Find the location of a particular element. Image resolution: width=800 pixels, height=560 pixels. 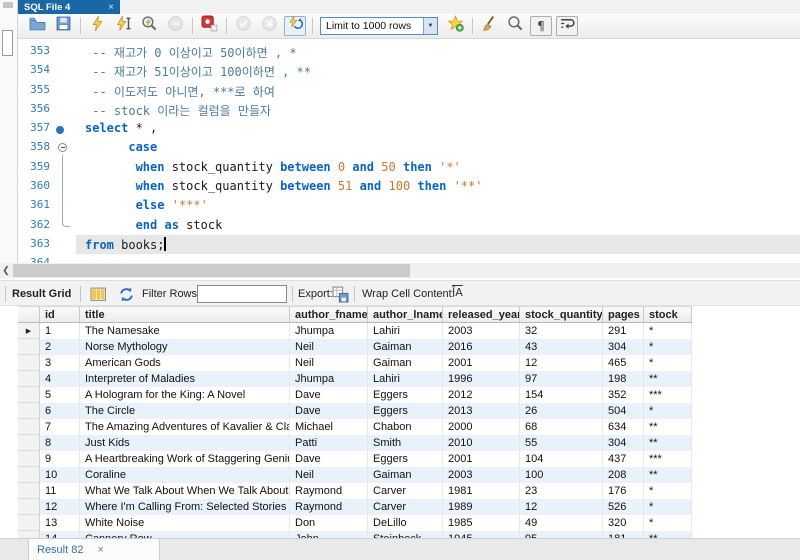

cell-id: 1 is located at coordinates (60, 331).